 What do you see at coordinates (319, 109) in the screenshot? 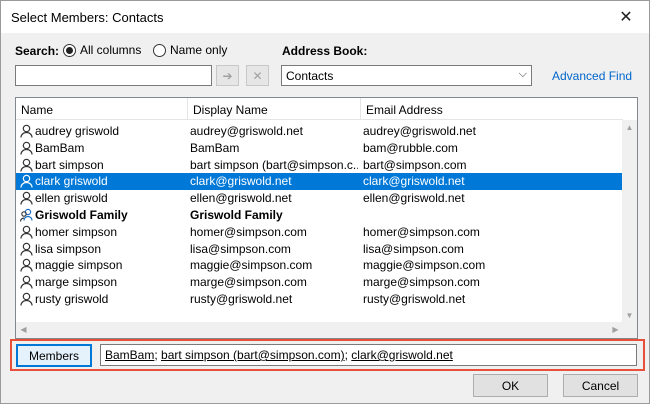
I see `list-header: Name Display Name Email Address` at bounding box center [319, 109].